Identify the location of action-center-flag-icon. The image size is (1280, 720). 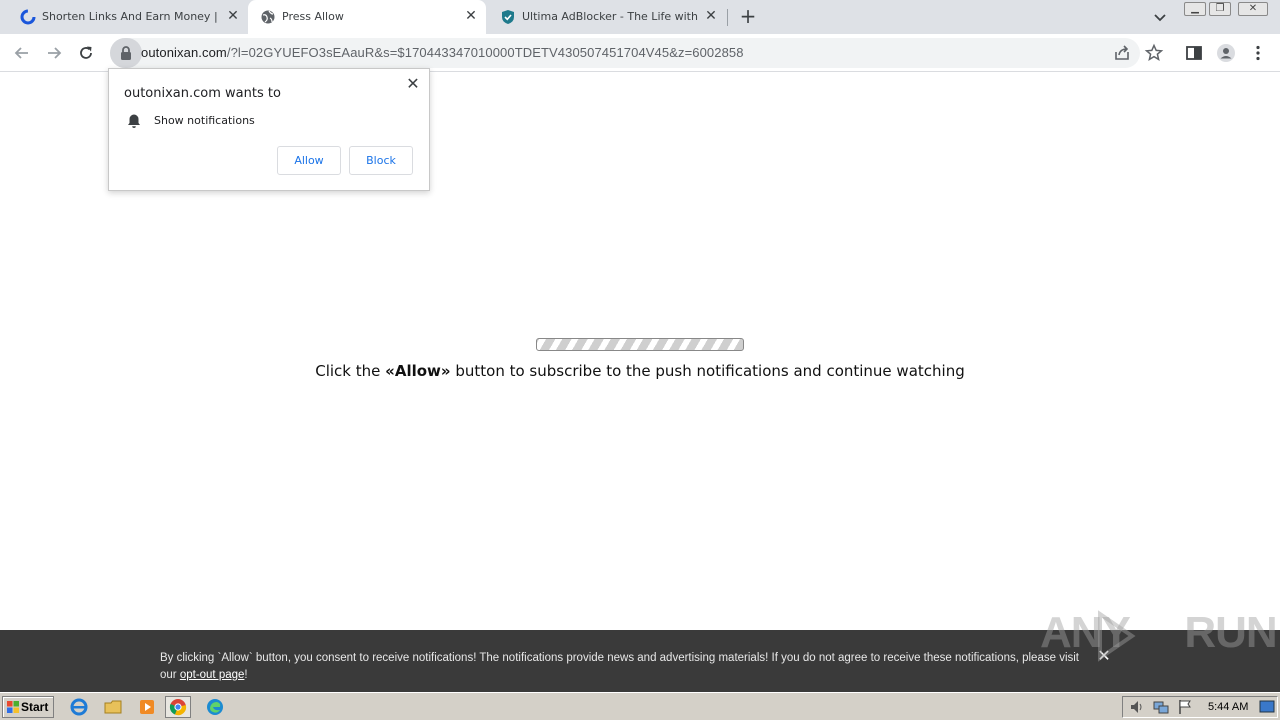
(1185, 707).